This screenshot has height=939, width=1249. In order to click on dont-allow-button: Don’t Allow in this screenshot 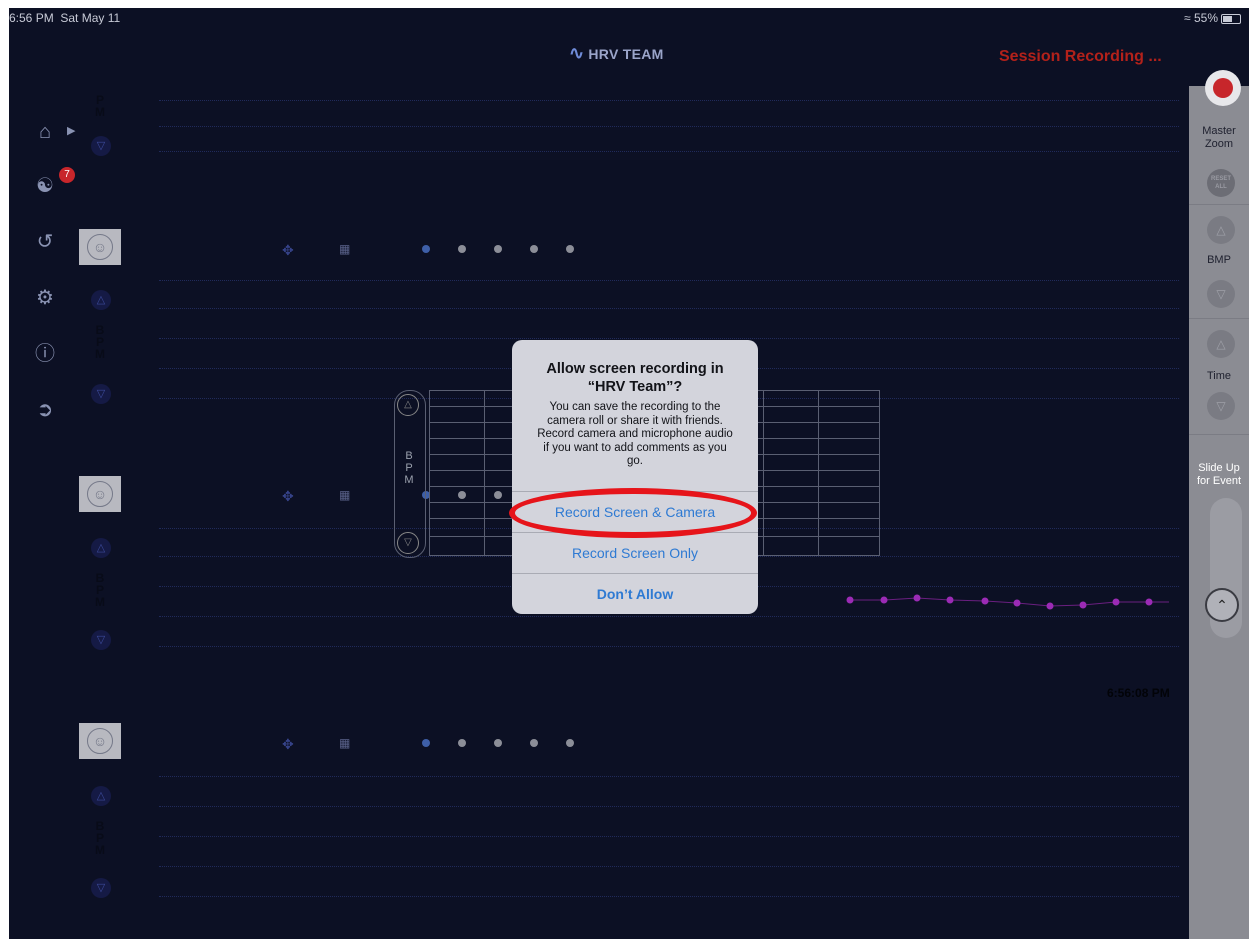, I will do `click(635, 594)`.